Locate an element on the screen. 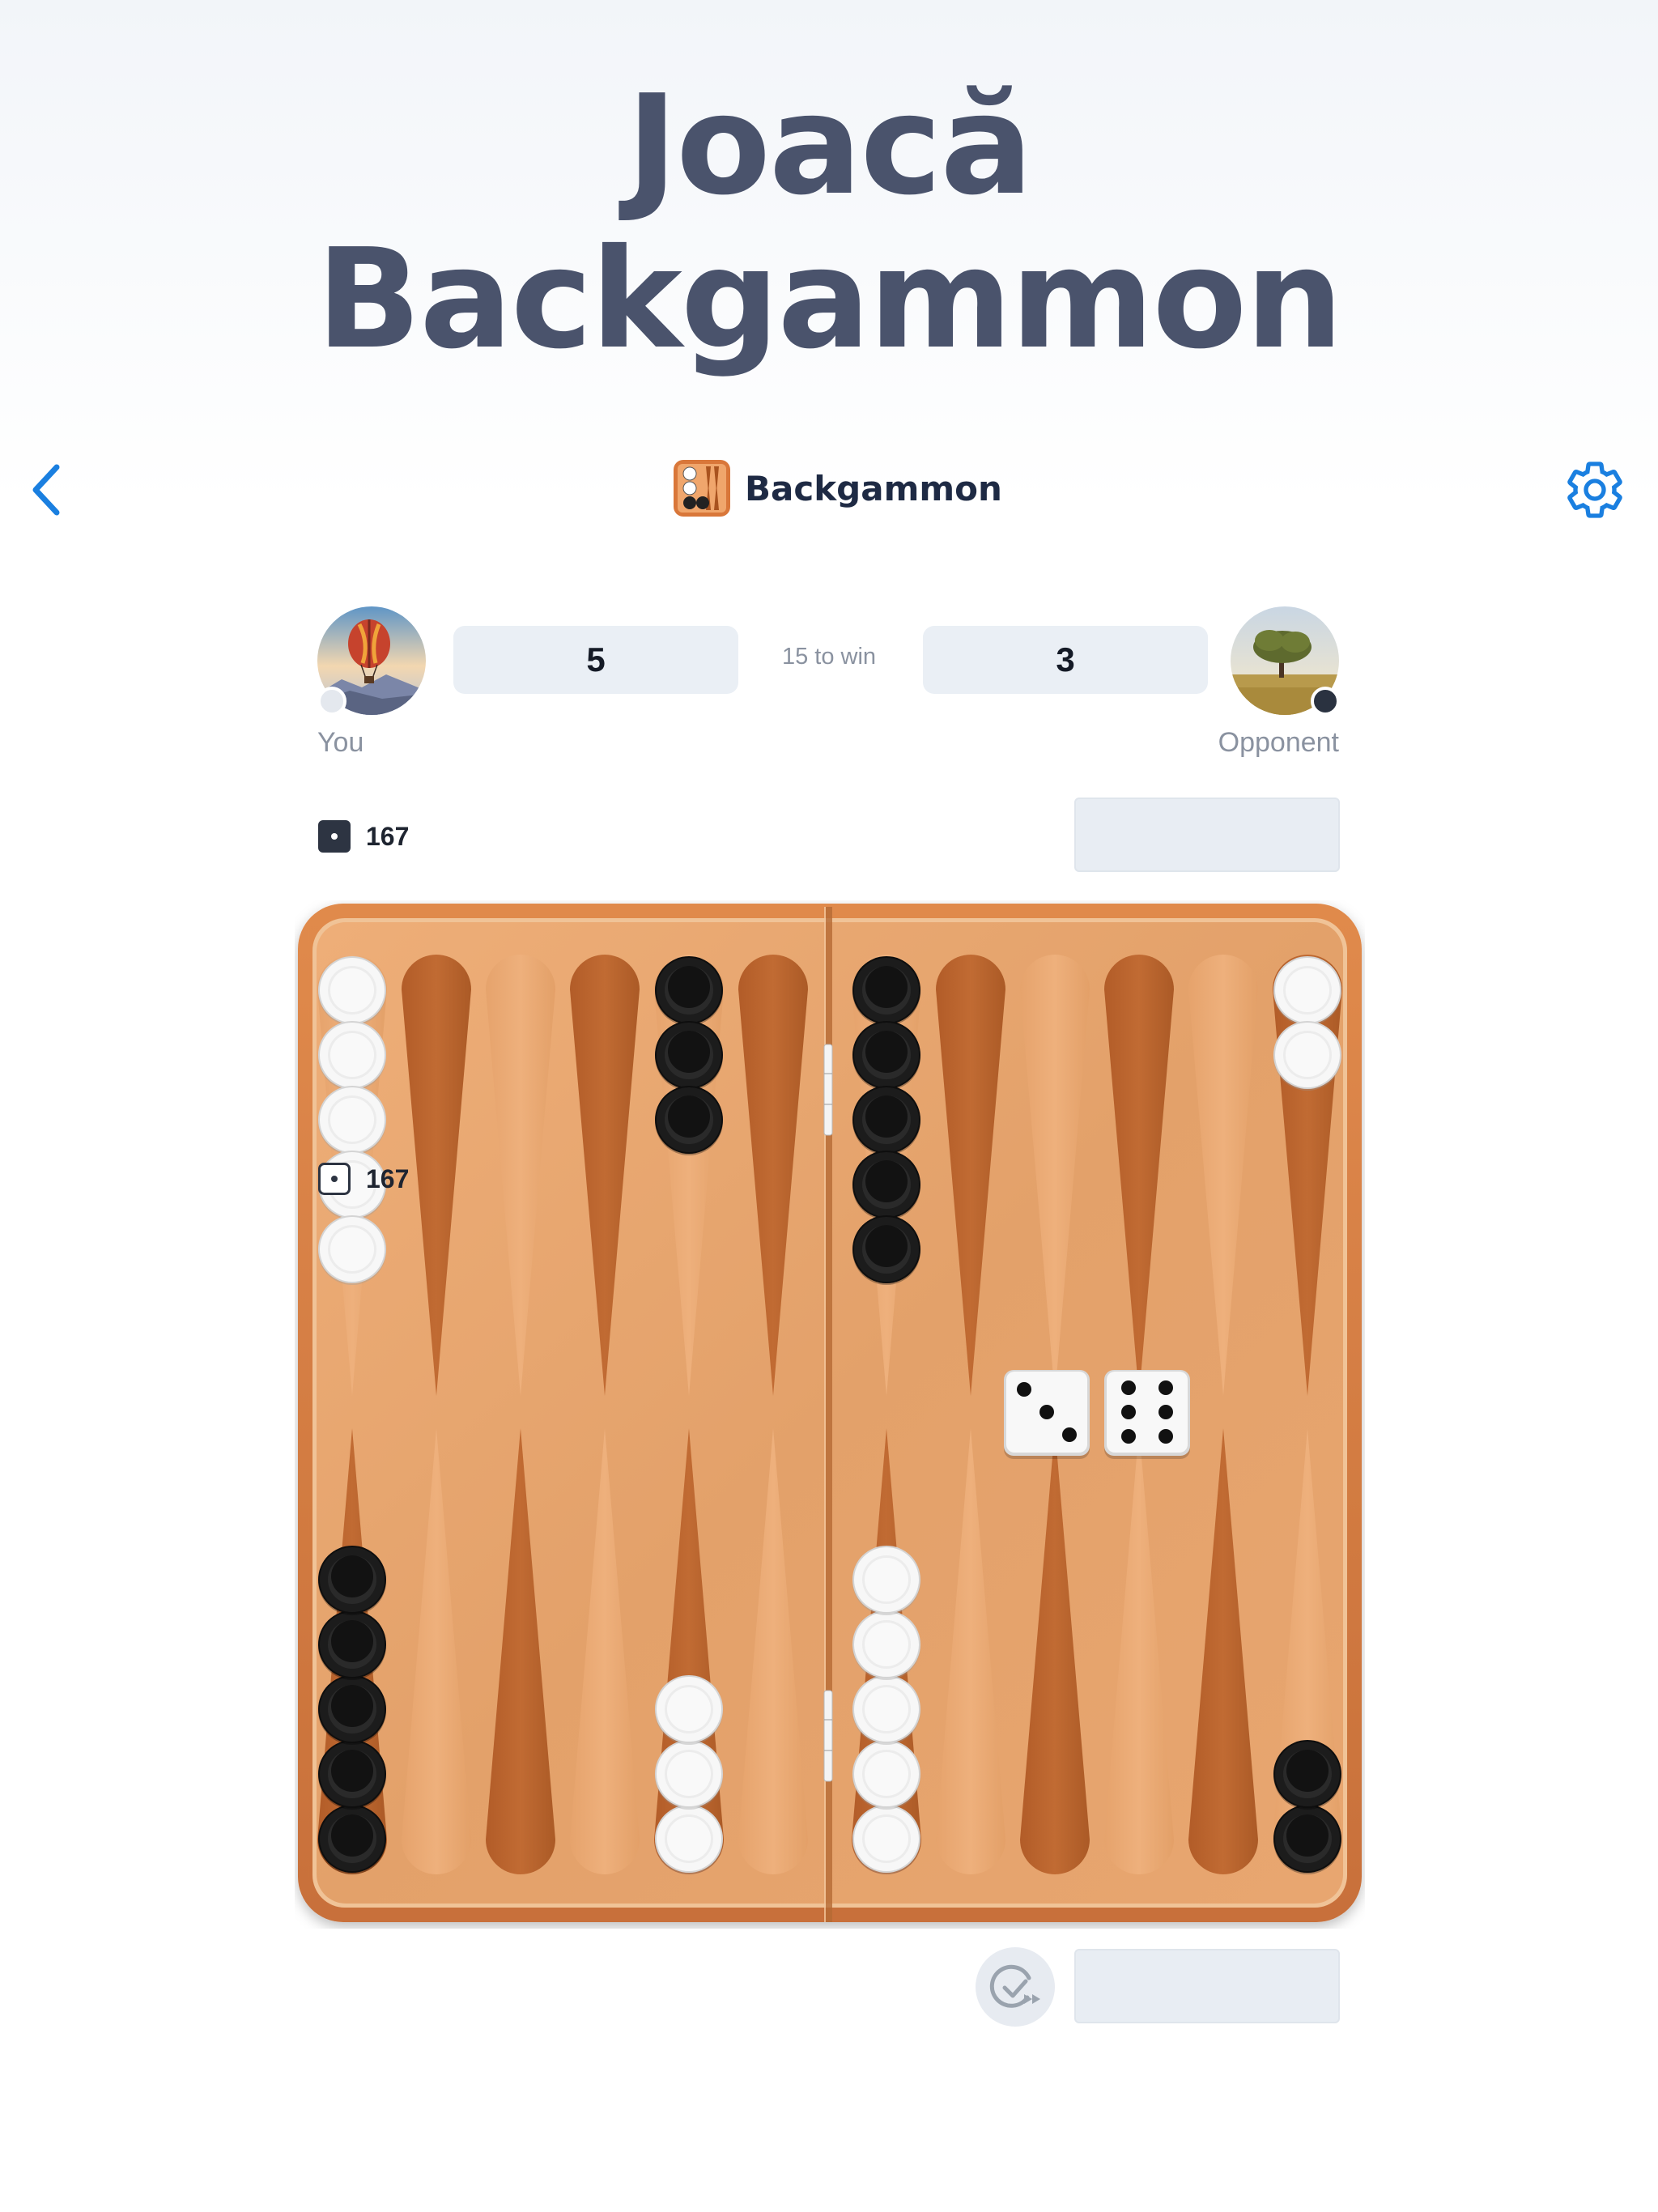  dark-die-icon is located at coordinates (334, 836).